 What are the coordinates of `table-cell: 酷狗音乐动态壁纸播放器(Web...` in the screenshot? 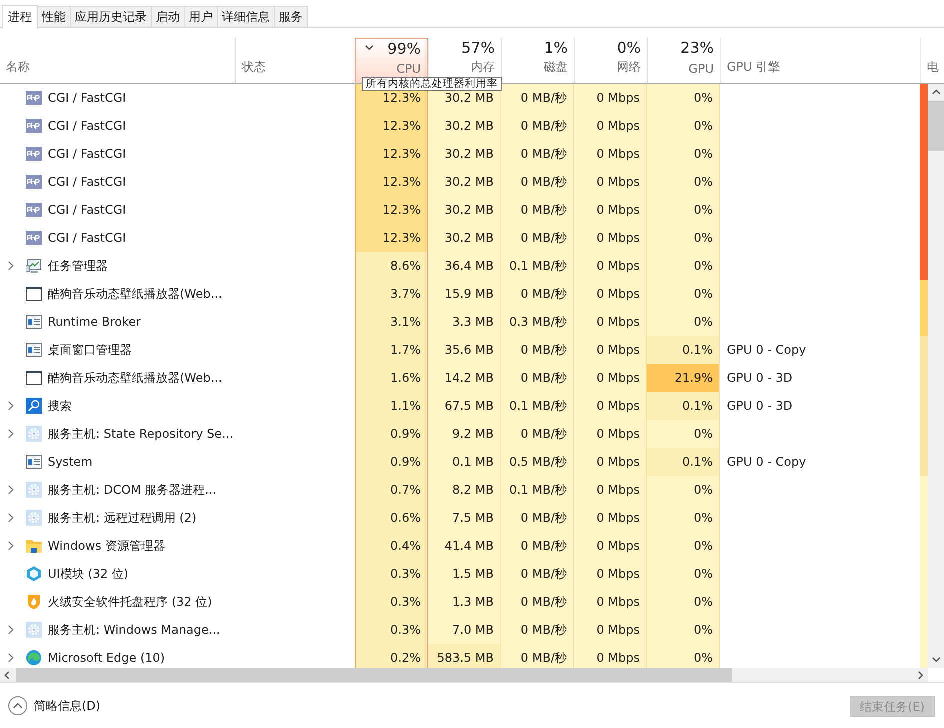 It's located at (117, 378).